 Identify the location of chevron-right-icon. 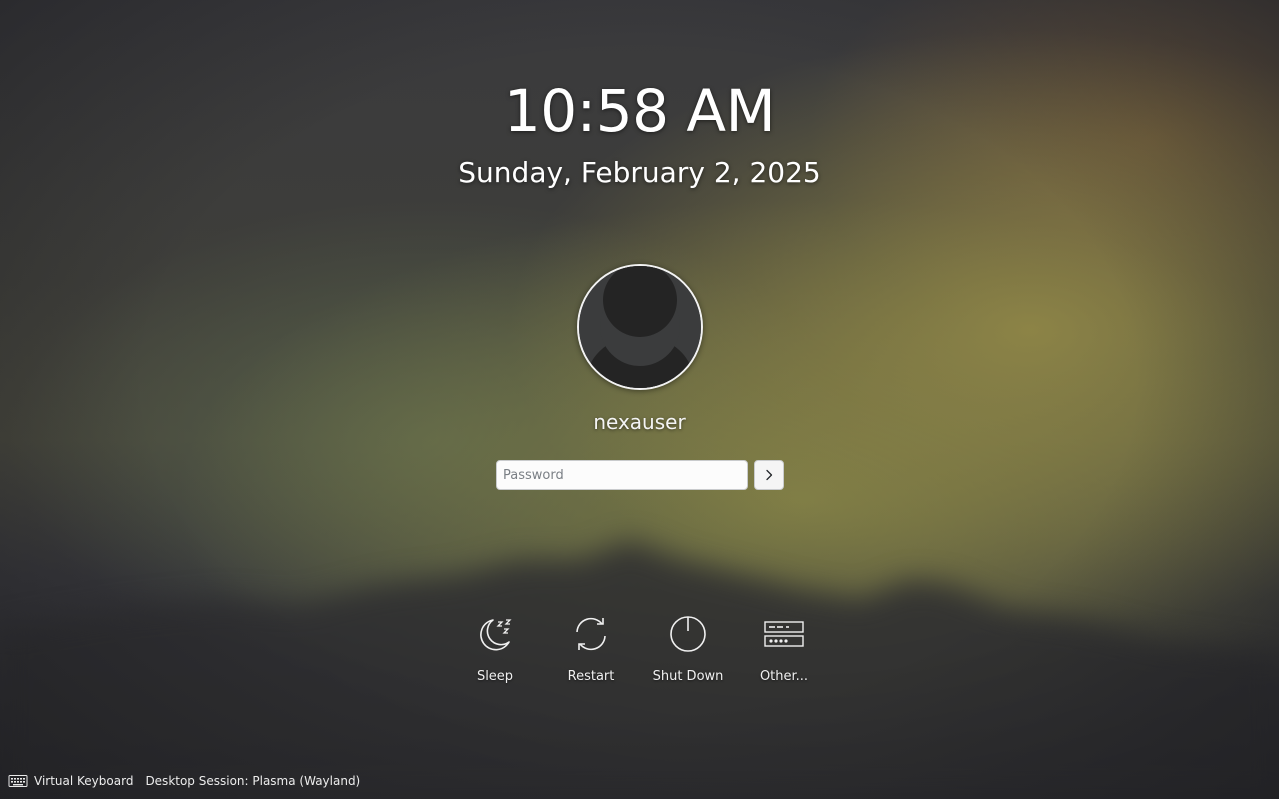
(769, 475).